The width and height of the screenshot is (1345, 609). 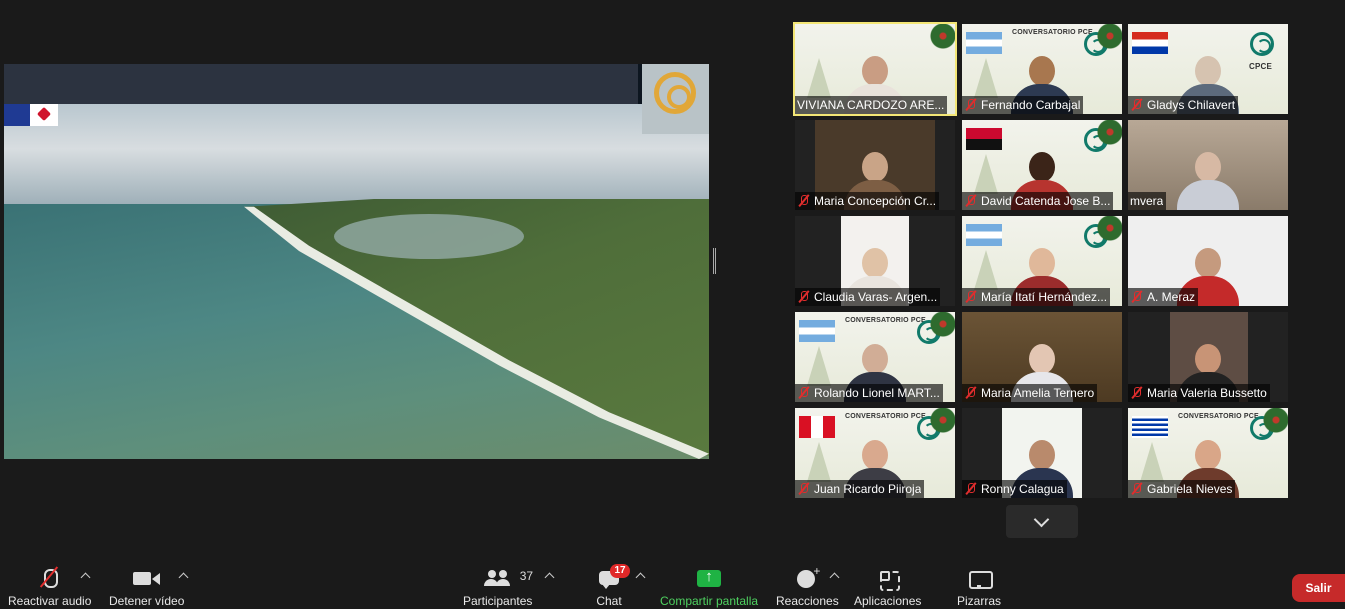 What do you see at coordinates (1208, 261) in the screenshot?
I see `video-tile: A. Meraz` at bounding box center [1208, 261].